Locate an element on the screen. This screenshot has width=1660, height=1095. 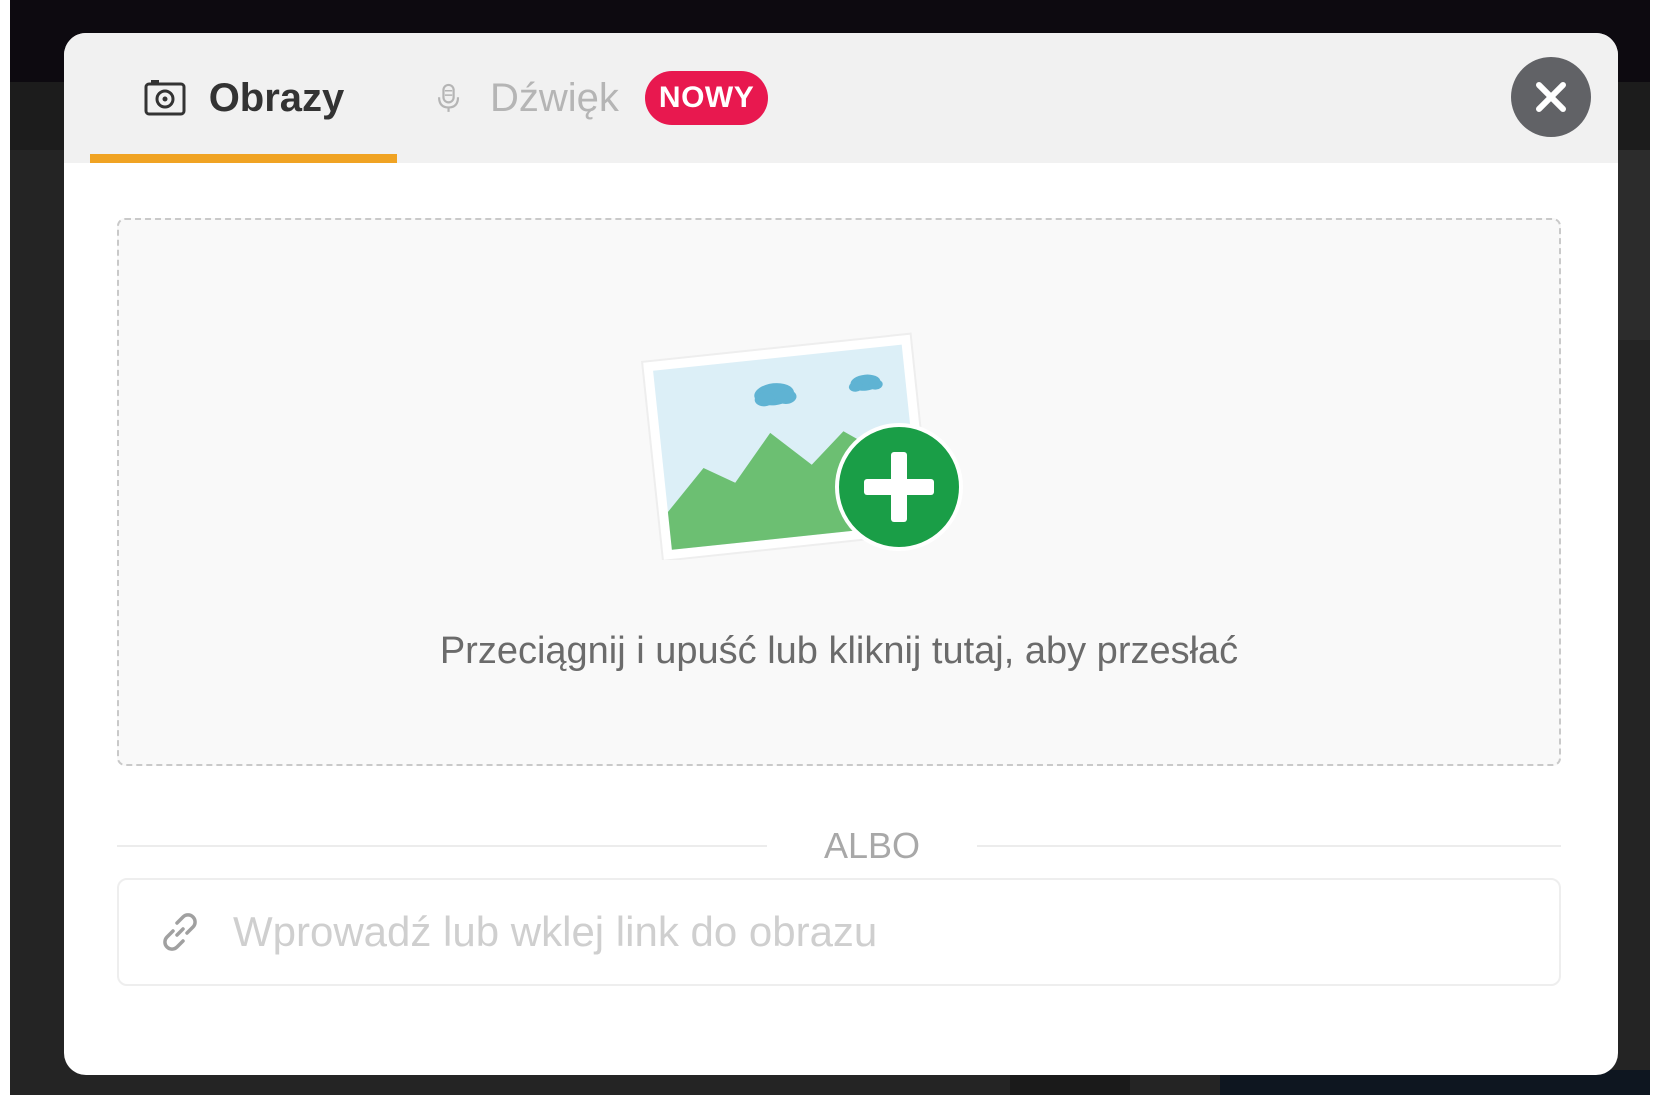
tab-bar: Obrazy Dźwięk NOWY is located at coordinates (841, 98).